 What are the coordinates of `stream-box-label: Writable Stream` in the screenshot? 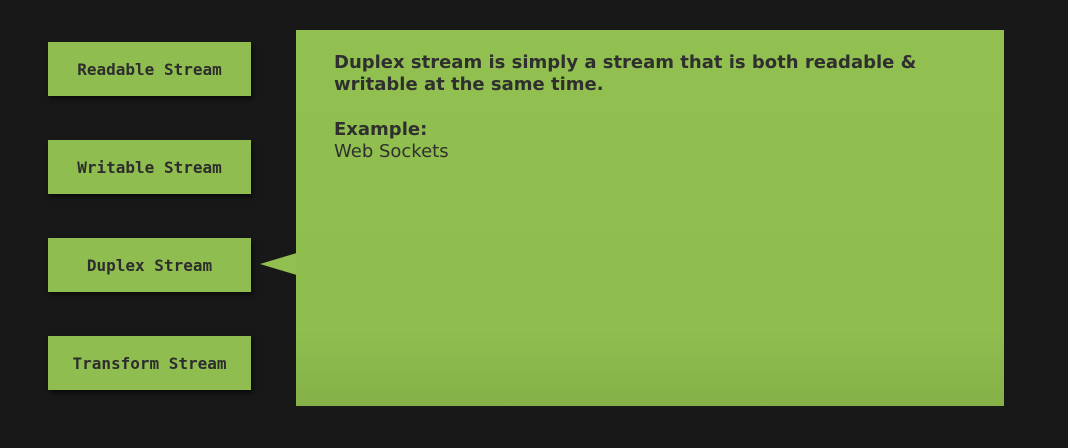 It's located at (149, 167).